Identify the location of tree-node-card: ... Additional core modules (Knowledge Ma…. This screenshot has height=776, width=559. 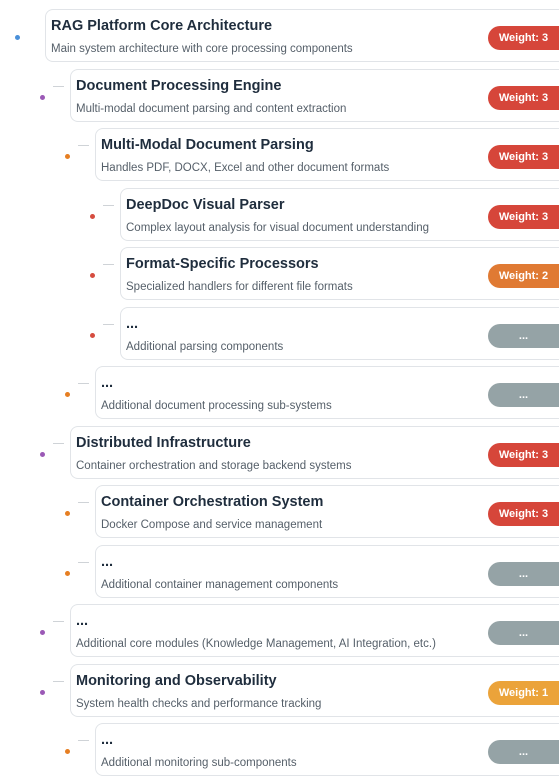
(314, 630).